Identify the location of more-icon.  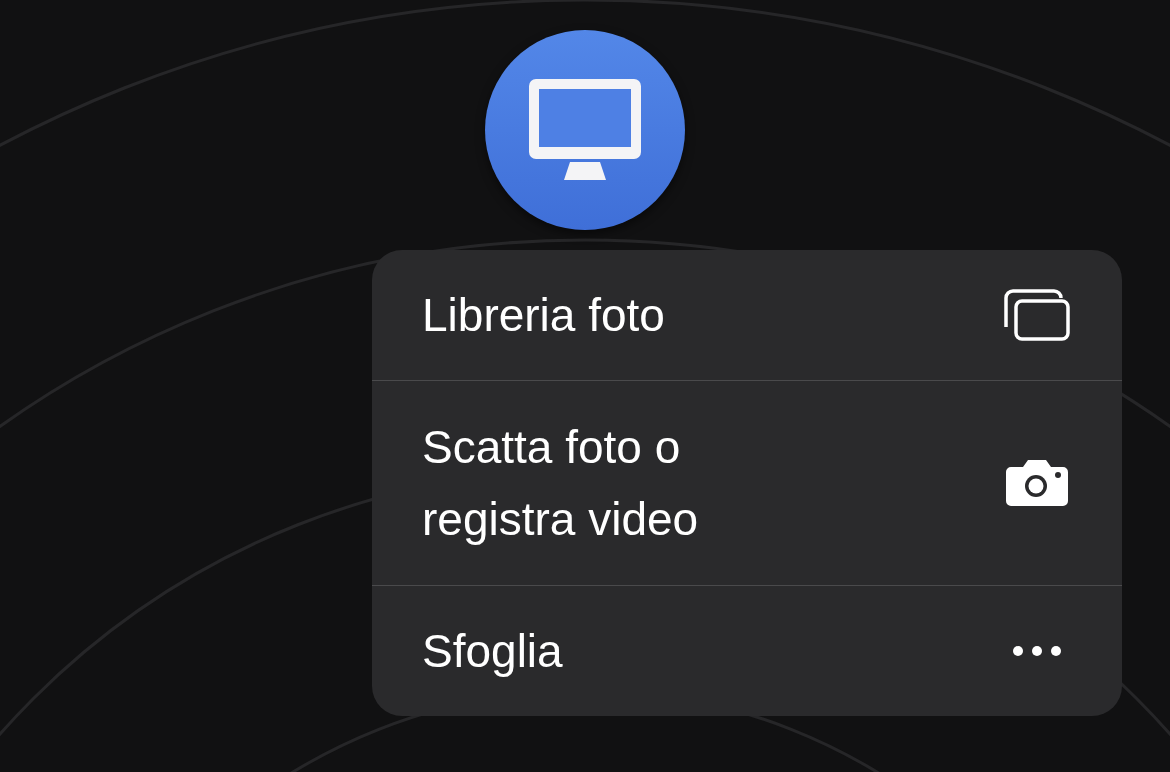
(1037, 651).